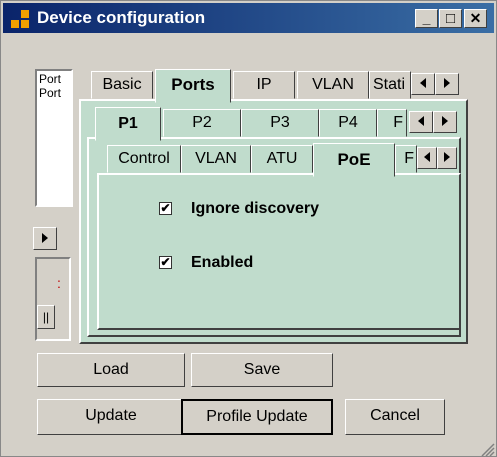 Image resolution: width=497 pixels, height=457 pixels. I want to click on tab-scroll-right-button, so click(447, 84).